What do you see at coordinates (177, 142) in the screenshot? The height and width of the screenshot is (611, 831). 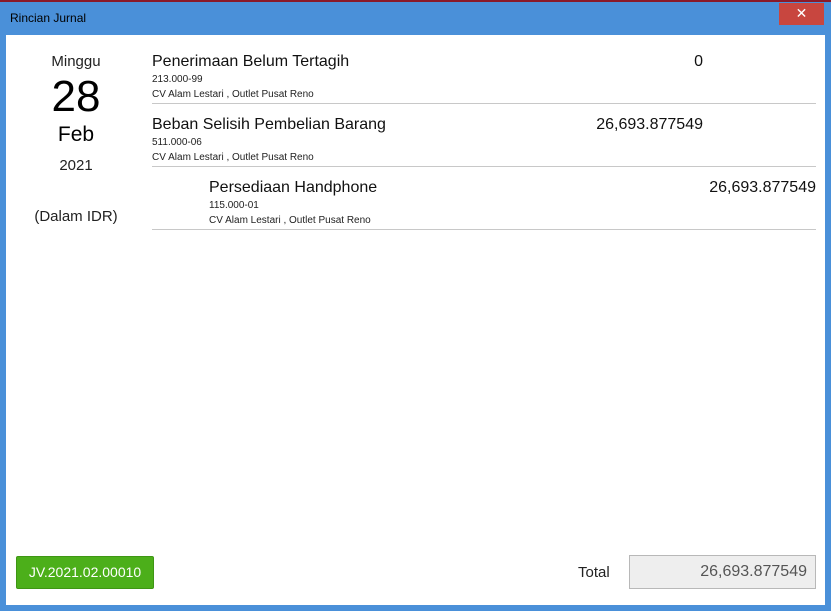 I see `account-code: 511.000-06` at bounding box center [177, 142].